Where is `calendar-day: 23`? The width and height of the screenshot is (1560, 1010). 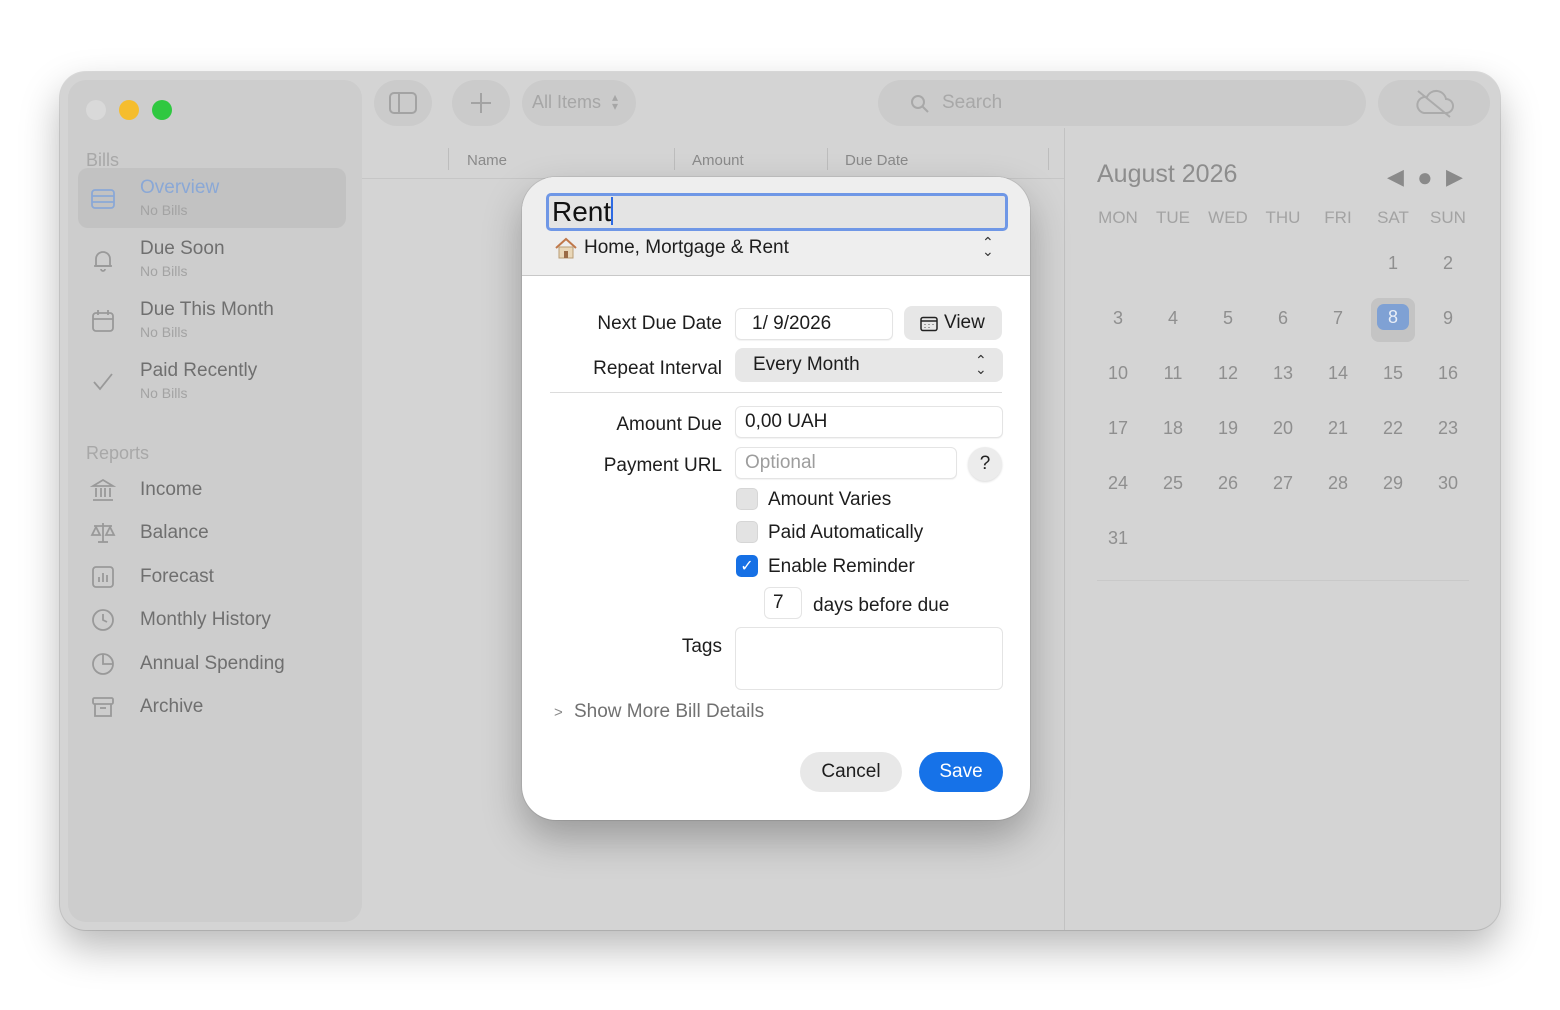 calendar-day: 23 is located at coordinates (1448, 428).